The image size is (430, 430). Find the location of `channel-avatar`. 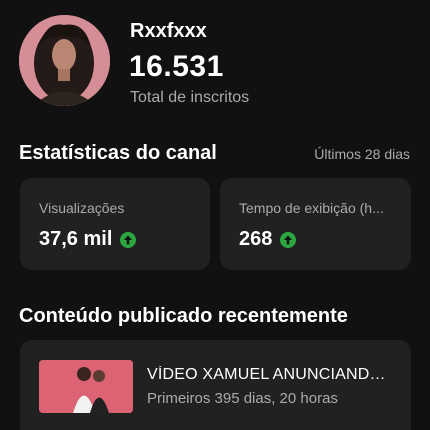

channel-avatar is located at coordinates (64, 60).